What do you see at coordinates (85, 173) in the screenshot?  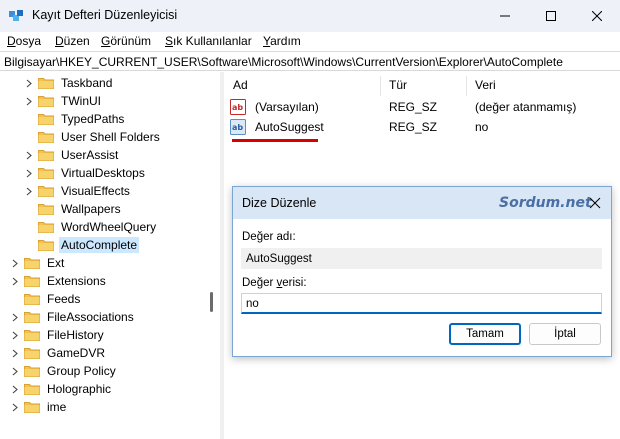 I see `tree-item: VirtualDesktops` at bounding box center [85, 173].